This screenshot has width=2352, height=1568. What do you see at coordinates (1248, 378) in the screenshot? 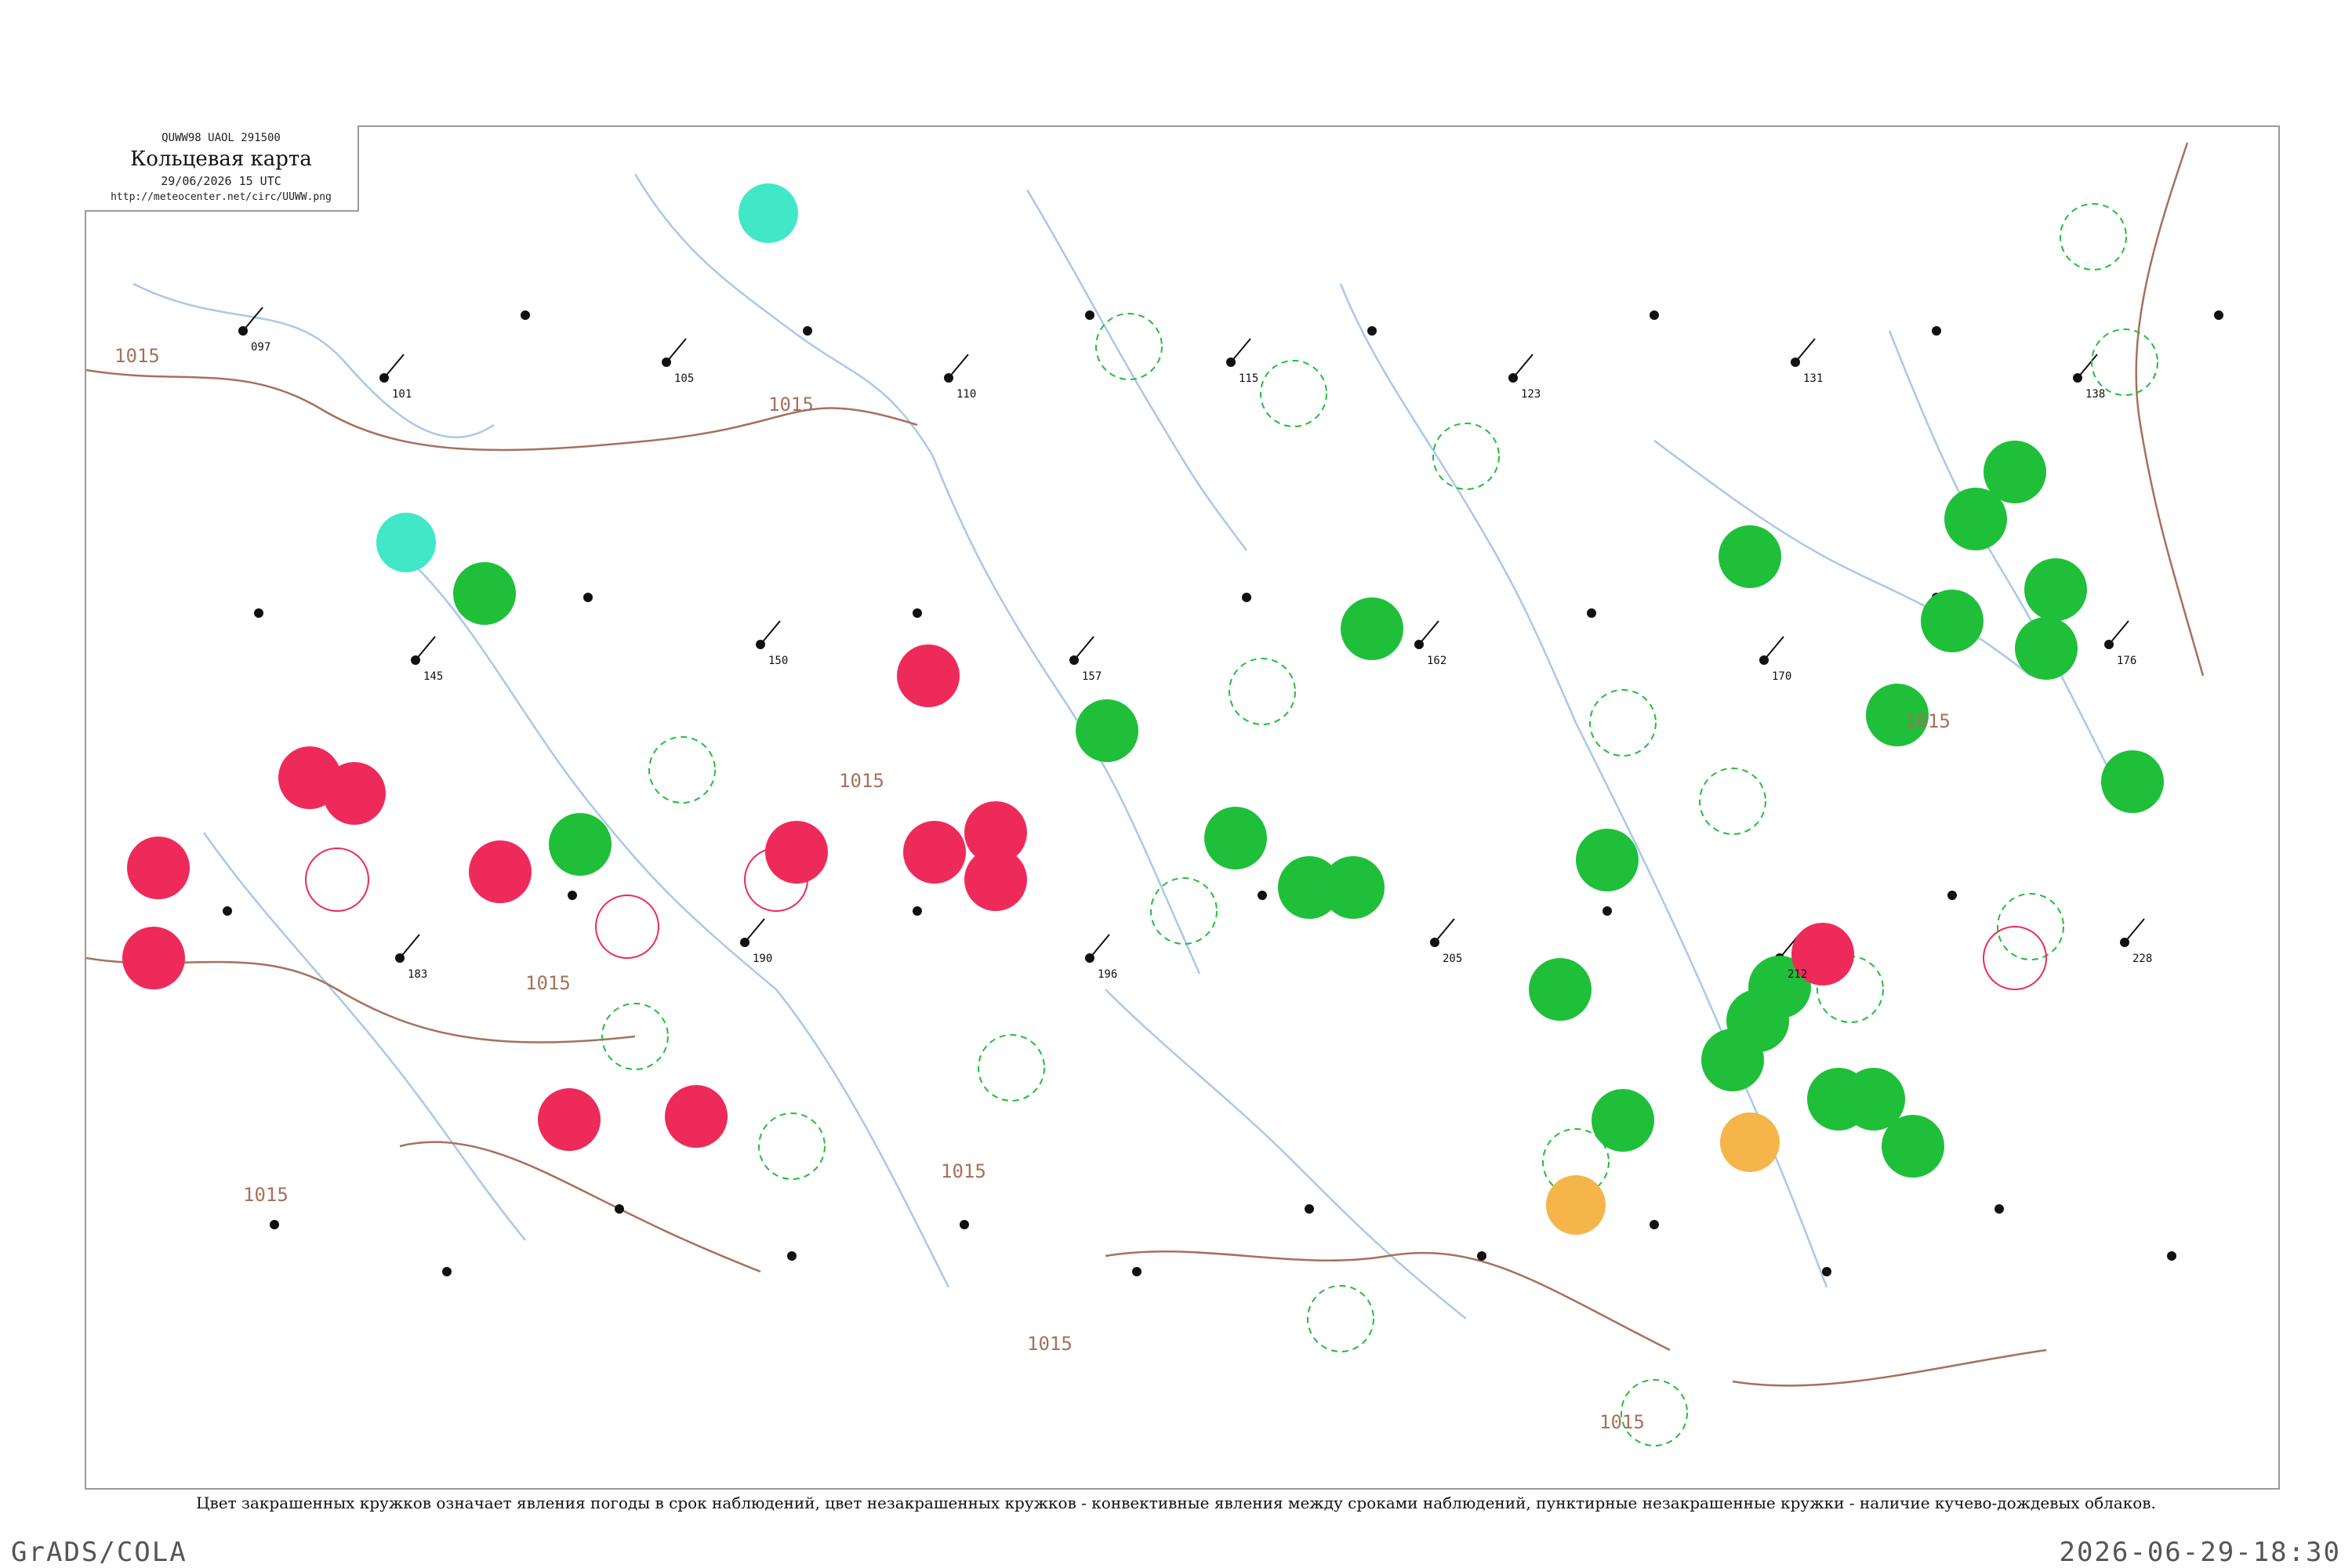
I see `station-value: 115` at bounding box center [1248, 378].